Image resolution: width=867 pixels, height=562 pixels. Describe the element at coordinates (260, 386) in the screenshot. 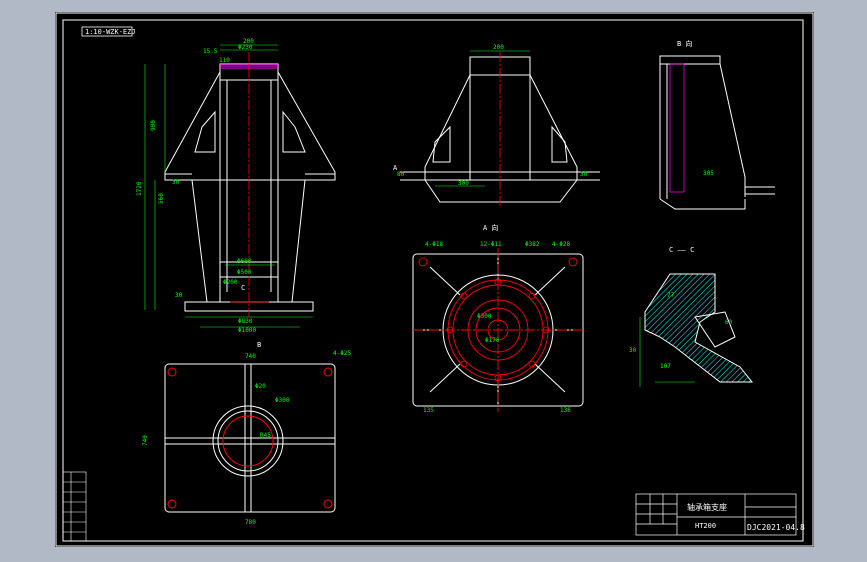

I see `plan-hole: Φ20` at that location.